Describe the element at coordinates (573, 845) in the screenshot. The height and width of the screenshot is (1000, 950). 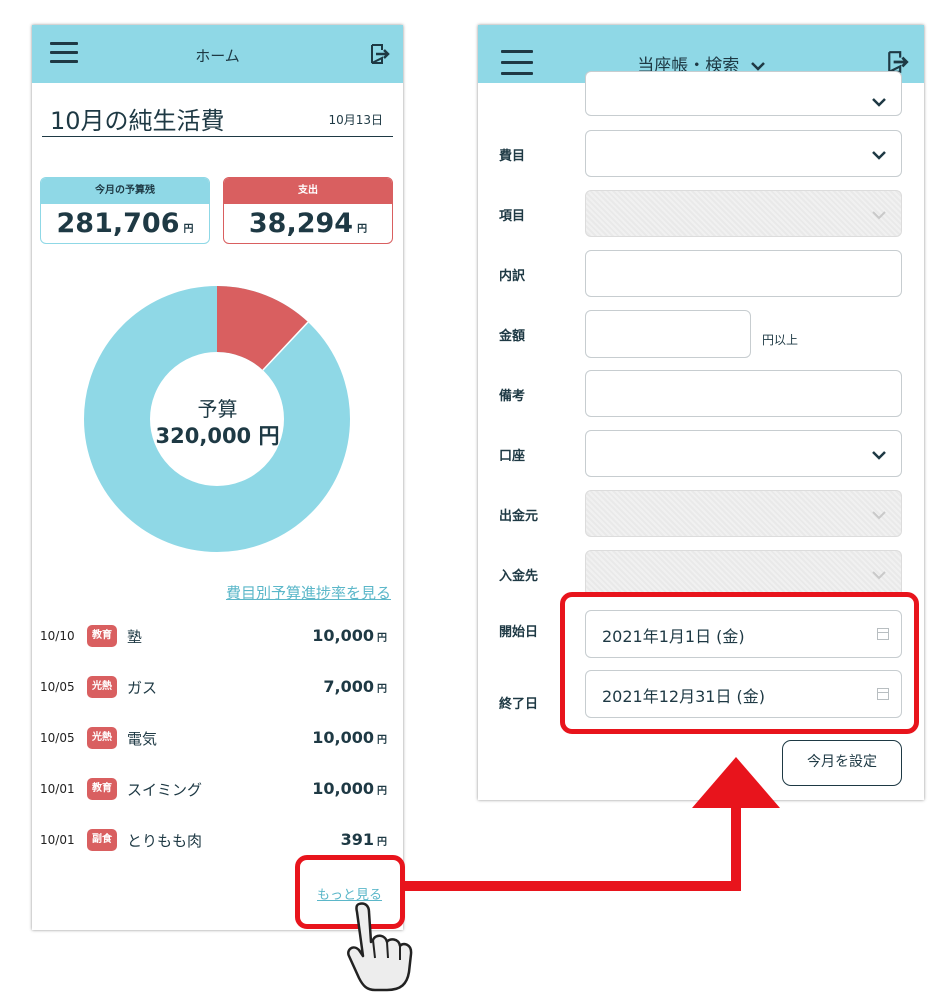
I see `arrow-line` at that location.